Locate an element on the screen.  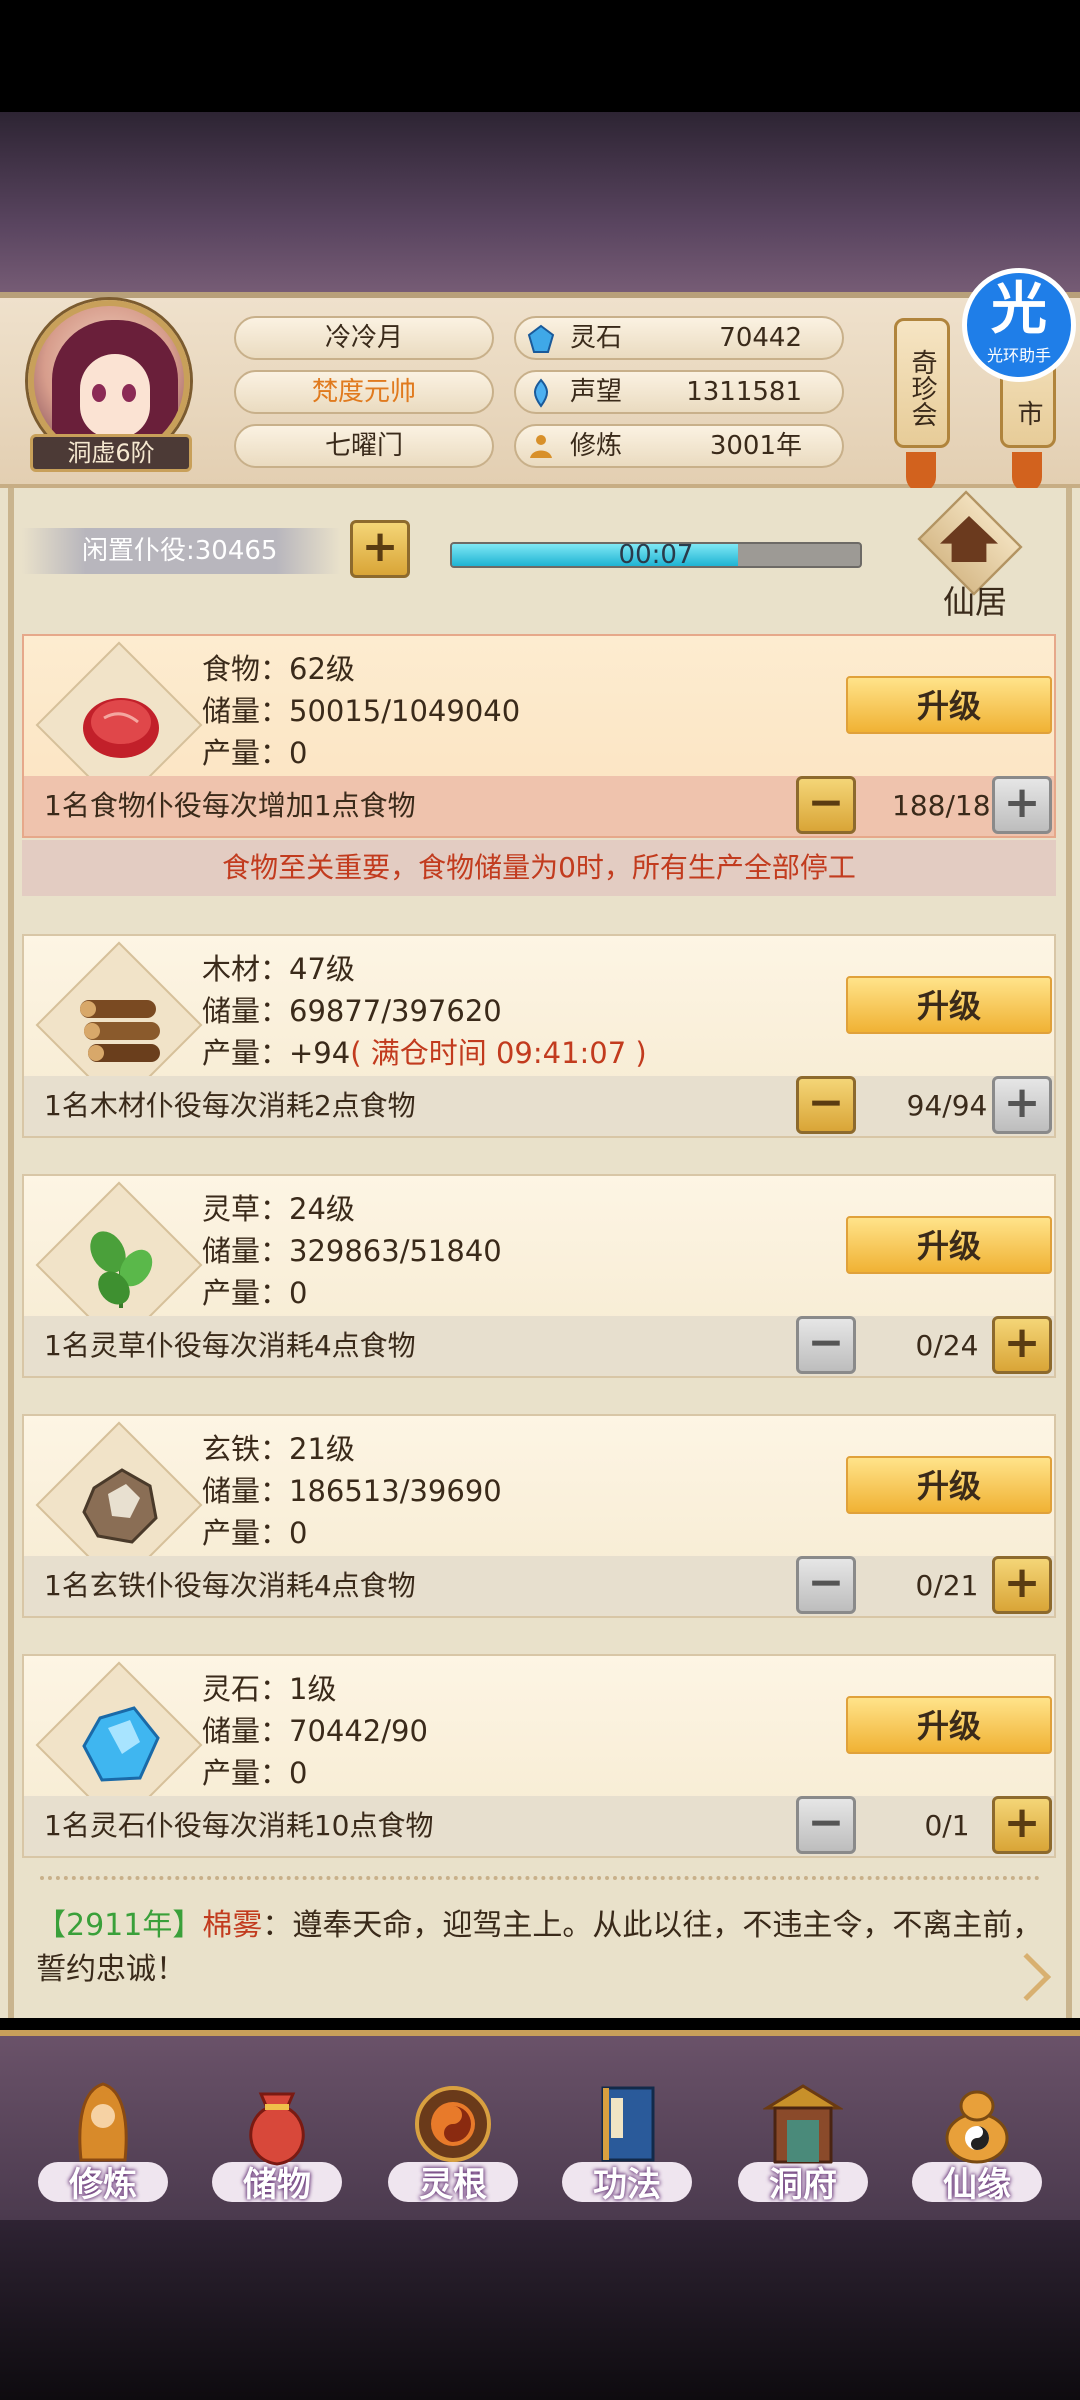
bottom-backdrop is located at coordinates (540, 2310).